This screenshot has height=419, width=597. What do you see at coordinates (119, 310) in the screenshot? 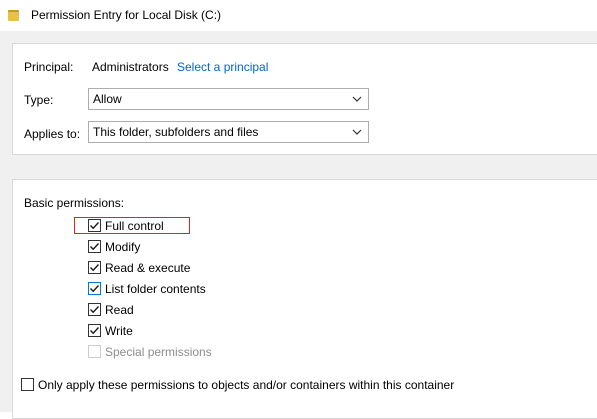
I see `permission-label: Read` at bounding box center [119, 310].